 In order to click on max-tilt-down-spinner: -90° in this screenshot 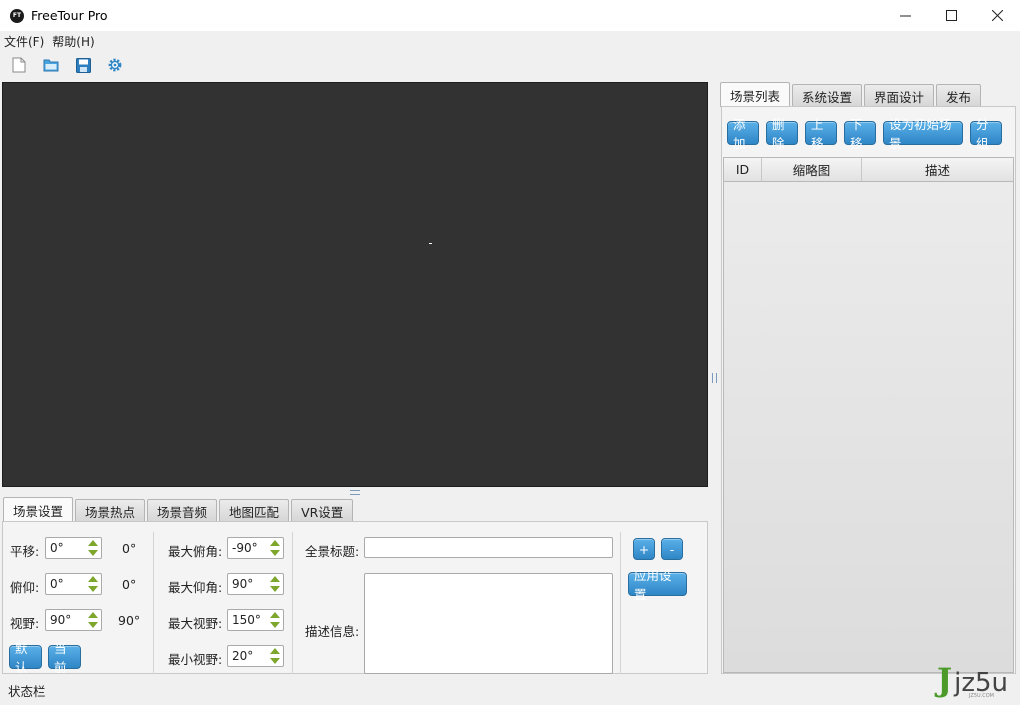, I will do `click(255, 548)`.